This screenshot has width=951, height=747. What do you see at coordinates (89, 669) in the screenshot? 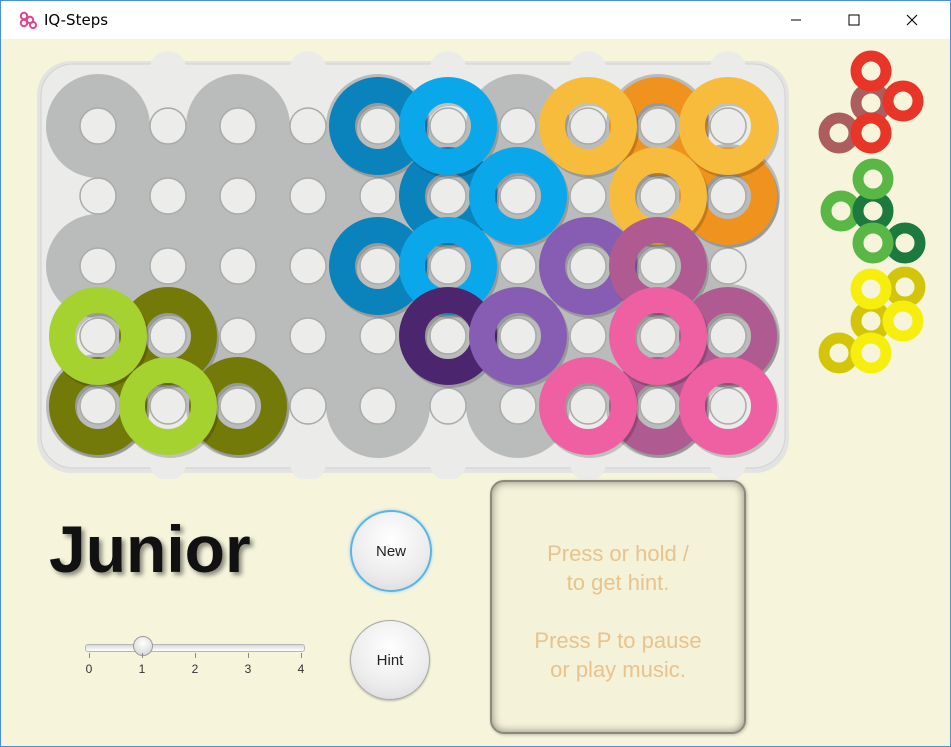
I see `slider-tick-label: 0` at bounding box center [89, 669].